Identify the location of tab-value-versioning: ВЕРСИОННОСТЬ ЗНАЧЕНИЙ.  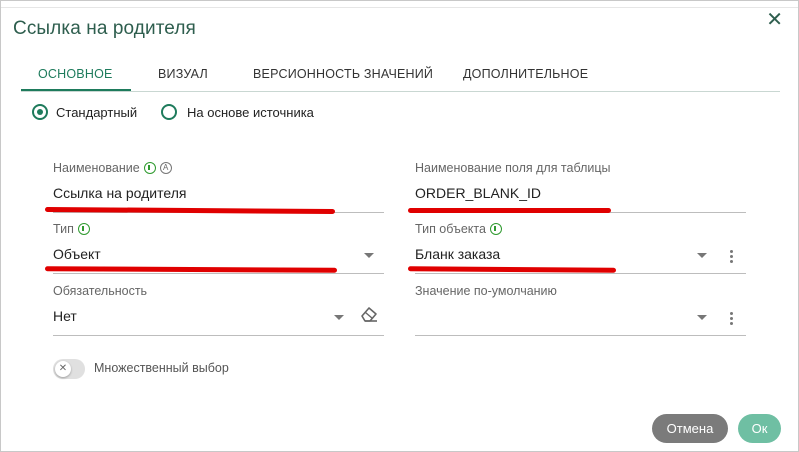
(343, 74).